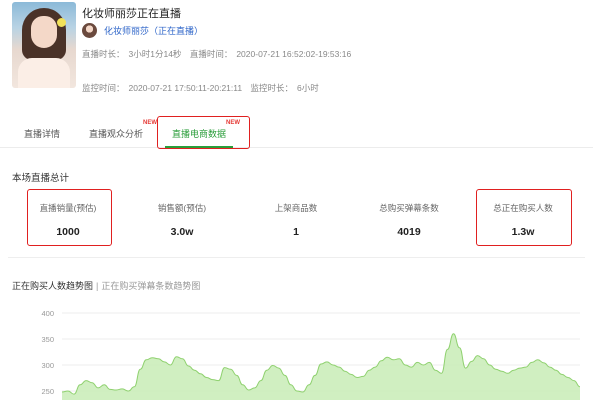  Describe the element at coordinates (47, 365) in the screenshot. I see `y-tick-label: 300` at that location.